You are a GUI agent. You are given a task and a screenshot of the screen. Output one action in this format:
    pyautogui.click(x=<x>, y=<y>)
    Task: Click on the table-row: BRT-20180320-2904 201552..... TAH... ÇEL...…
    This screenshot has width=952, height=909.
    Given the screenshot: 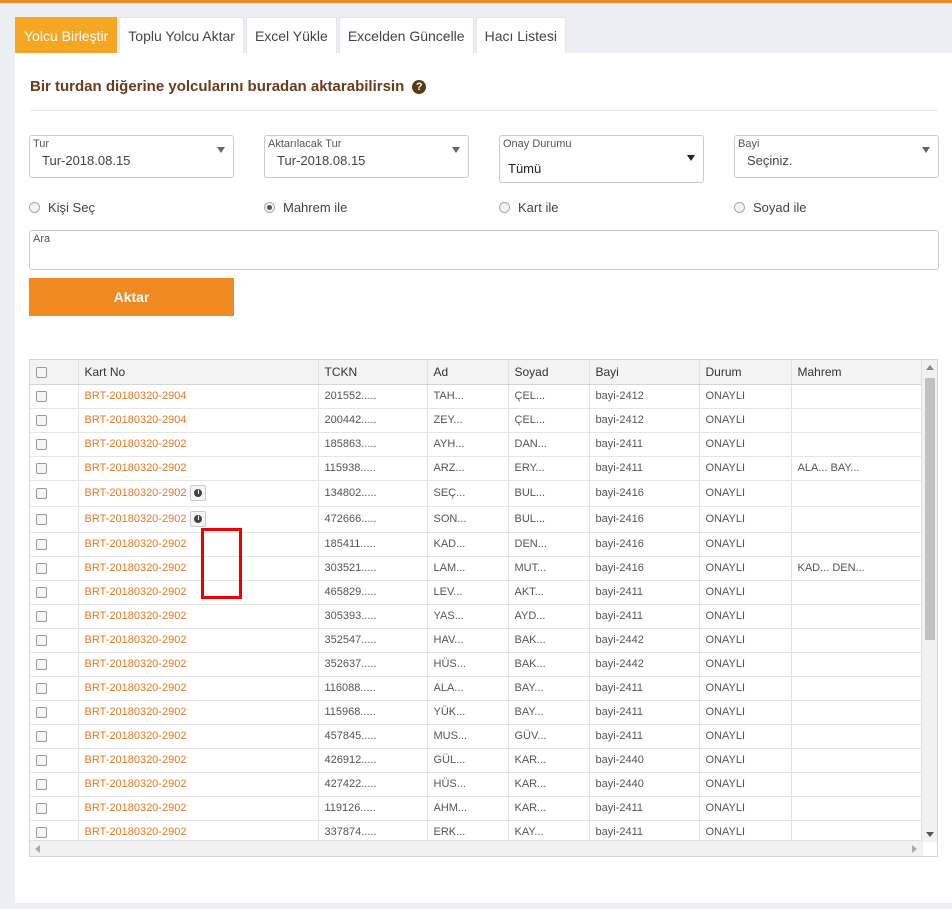 What is the action you would take?
    pyautogui.click(x=476, y=396)
    